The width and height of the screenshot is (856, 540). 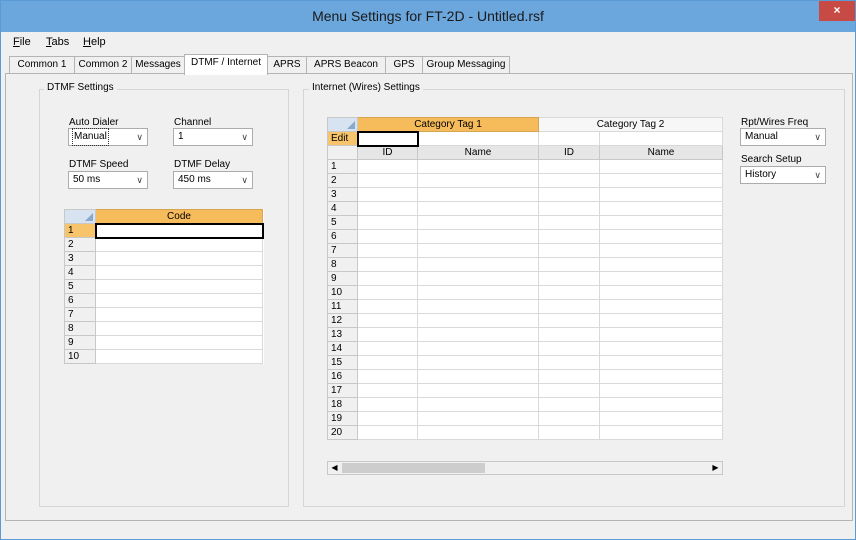 I want to click on row-header: 13, so click(x=342, y=334).